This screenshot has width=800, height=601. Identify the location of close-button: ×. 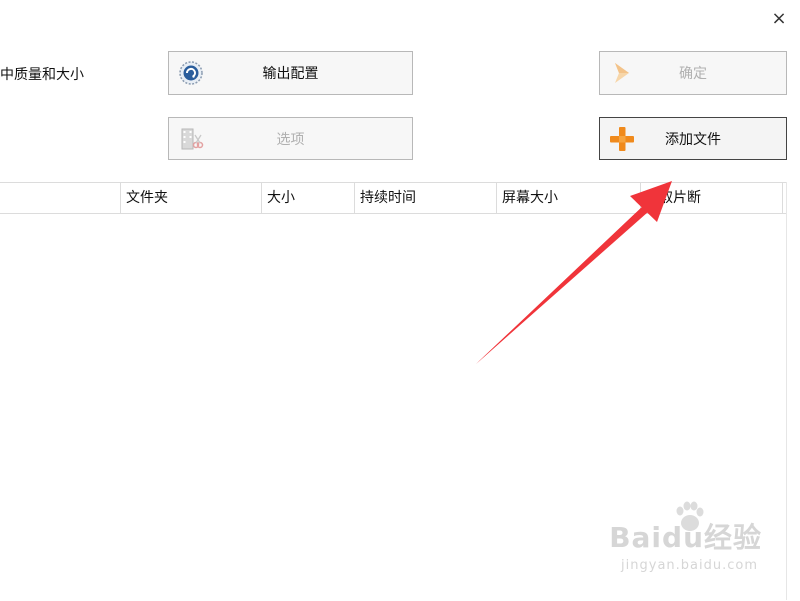
(779, 19).